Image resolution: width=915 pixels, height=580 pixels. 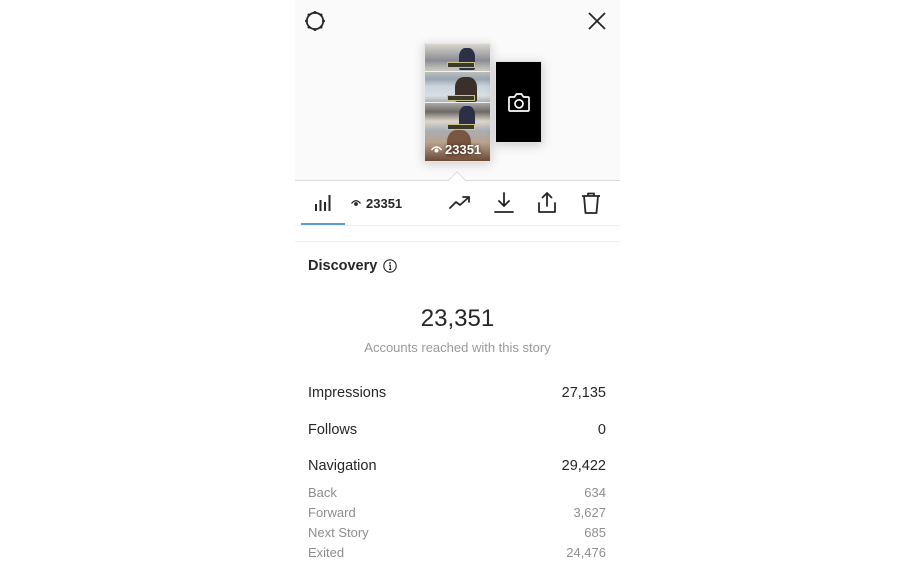 What do you see at coordinates (547, 203) in the screenshot?
I see `share-icon` at bounding box center [547, 203].